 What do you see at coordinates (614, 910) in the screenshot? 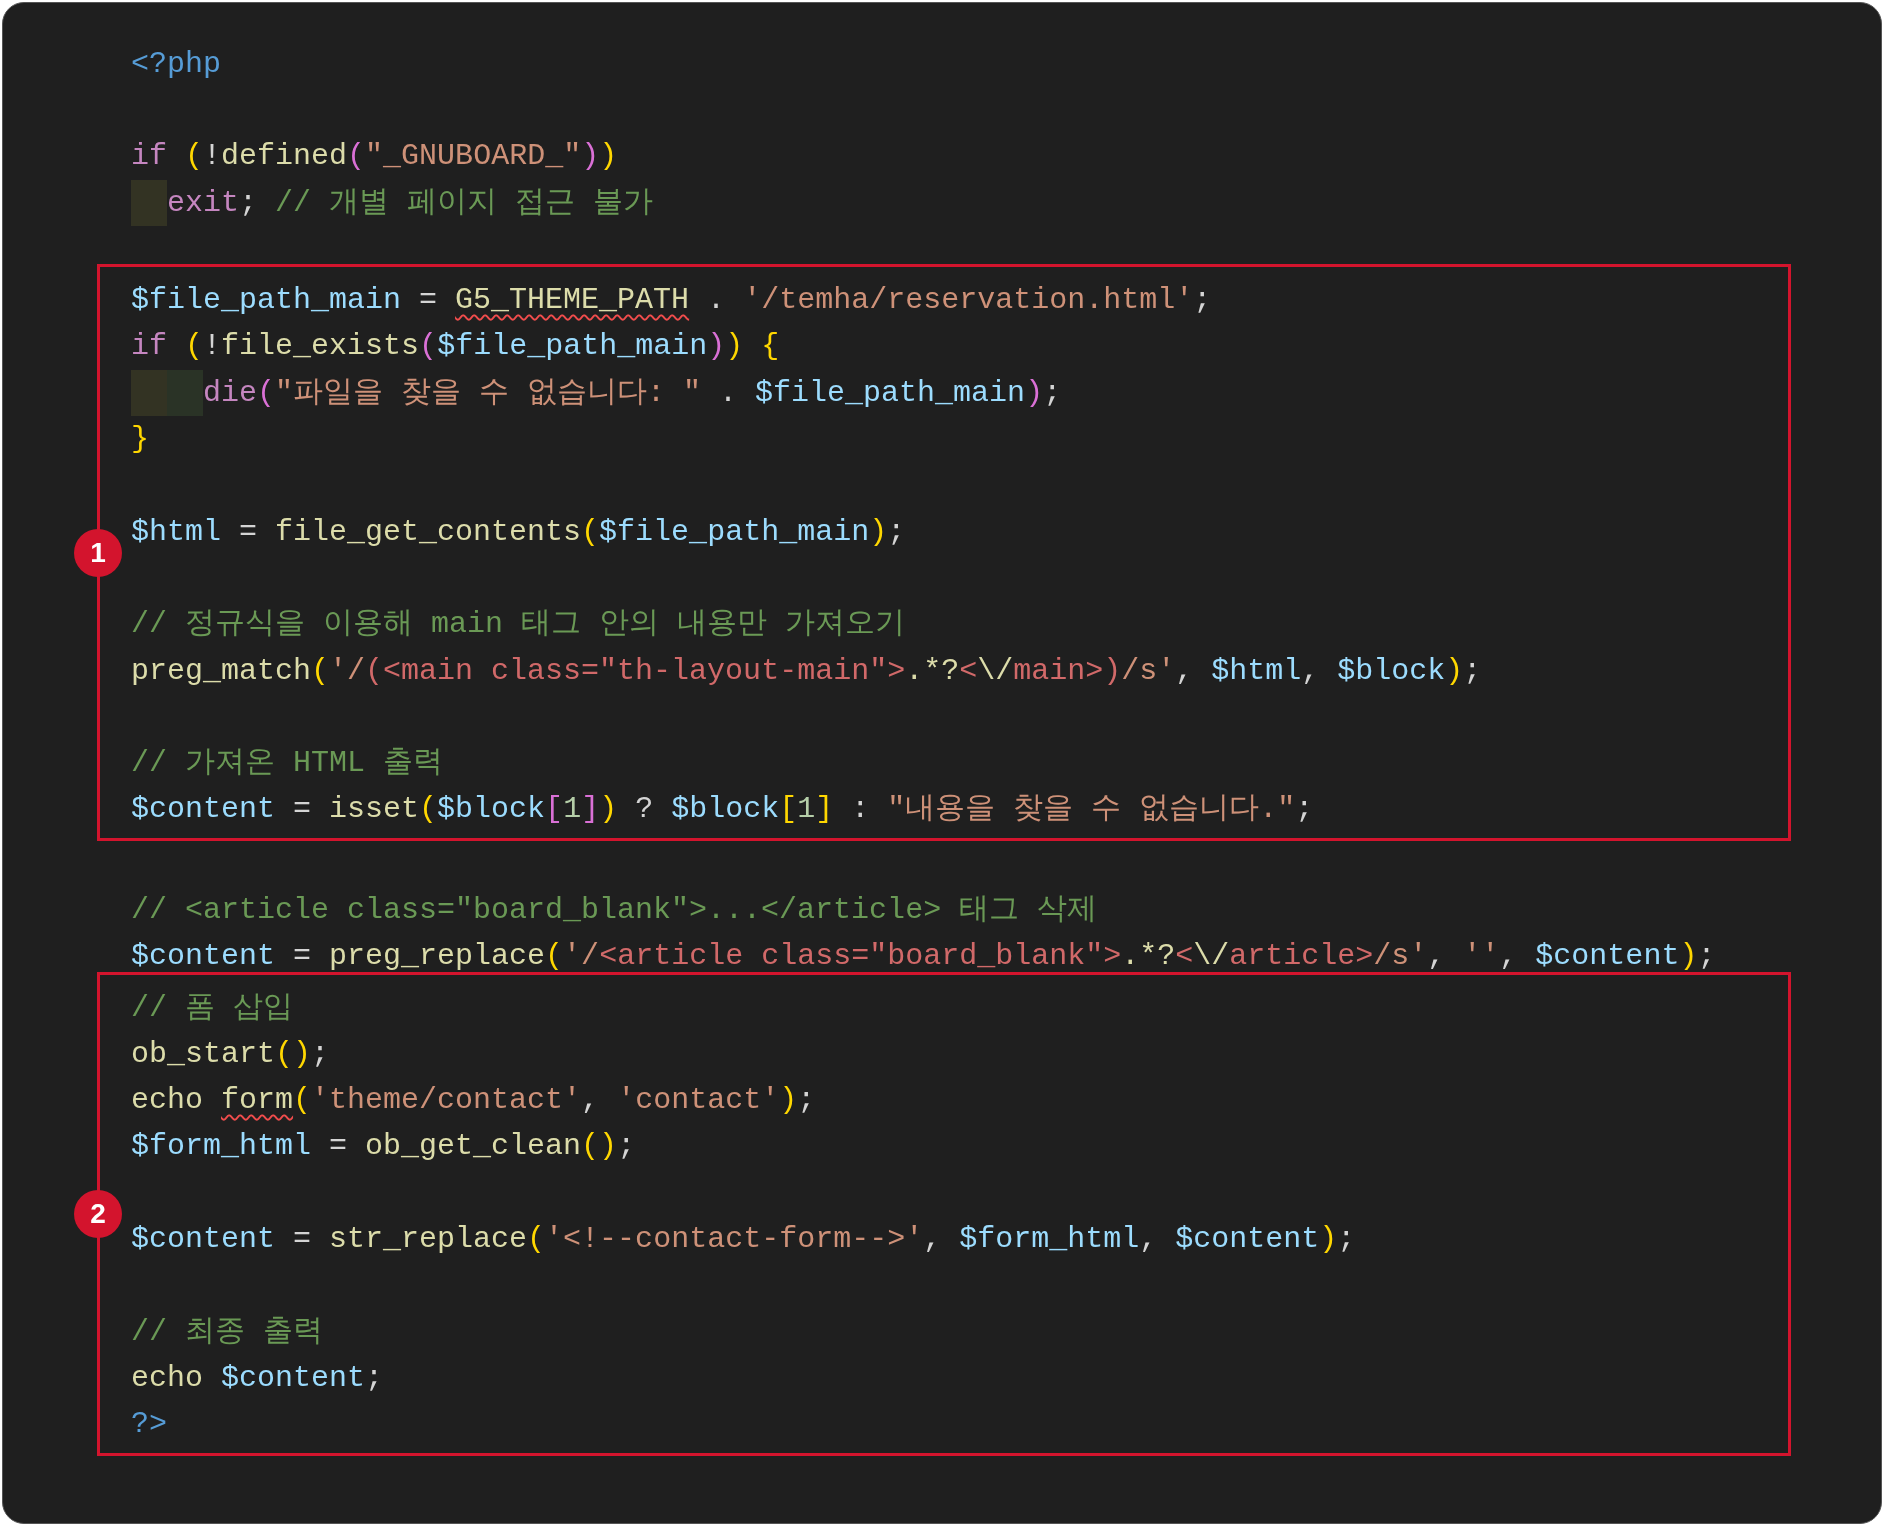
I see `code-line: // <article class="board_blank">...</article> 태그 삭제` at bounding box center [614, 910].